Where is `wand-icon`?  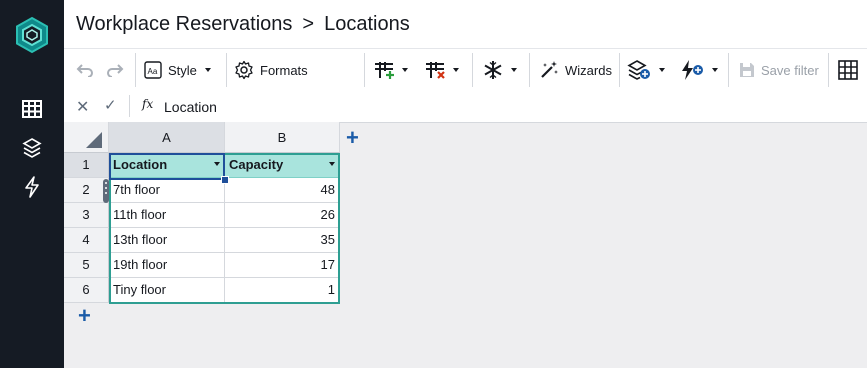
wand-icon is located at coordinates (549, 69).